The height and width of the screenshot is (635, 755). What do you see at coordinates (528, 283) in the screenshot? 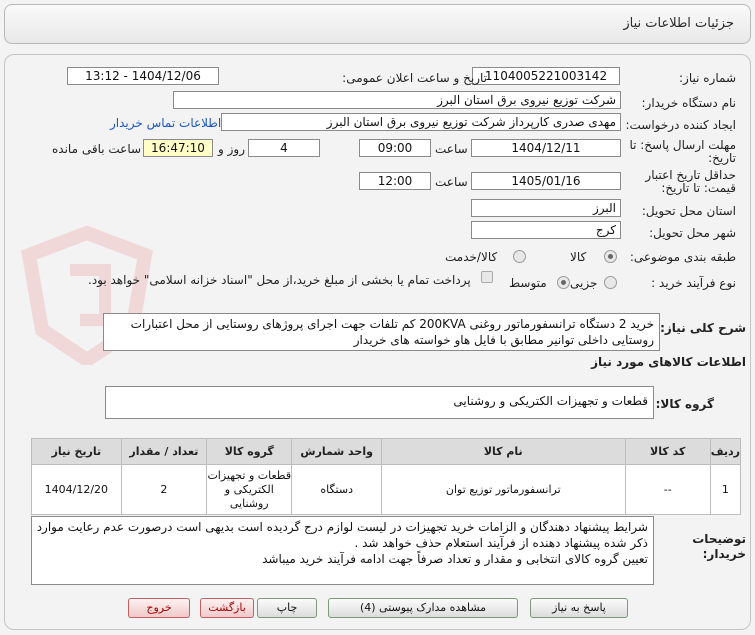
I see `process-option-medium: متوسط` at bounding box center [528, 283].